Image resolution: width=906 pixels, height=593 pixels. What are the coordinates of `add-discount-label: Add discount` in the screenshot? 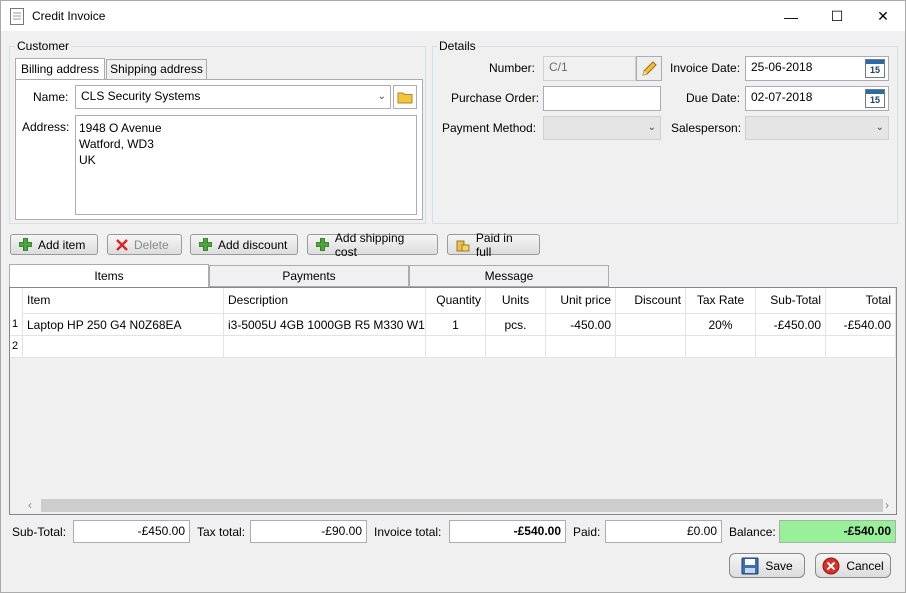 It's located at (253, 244).